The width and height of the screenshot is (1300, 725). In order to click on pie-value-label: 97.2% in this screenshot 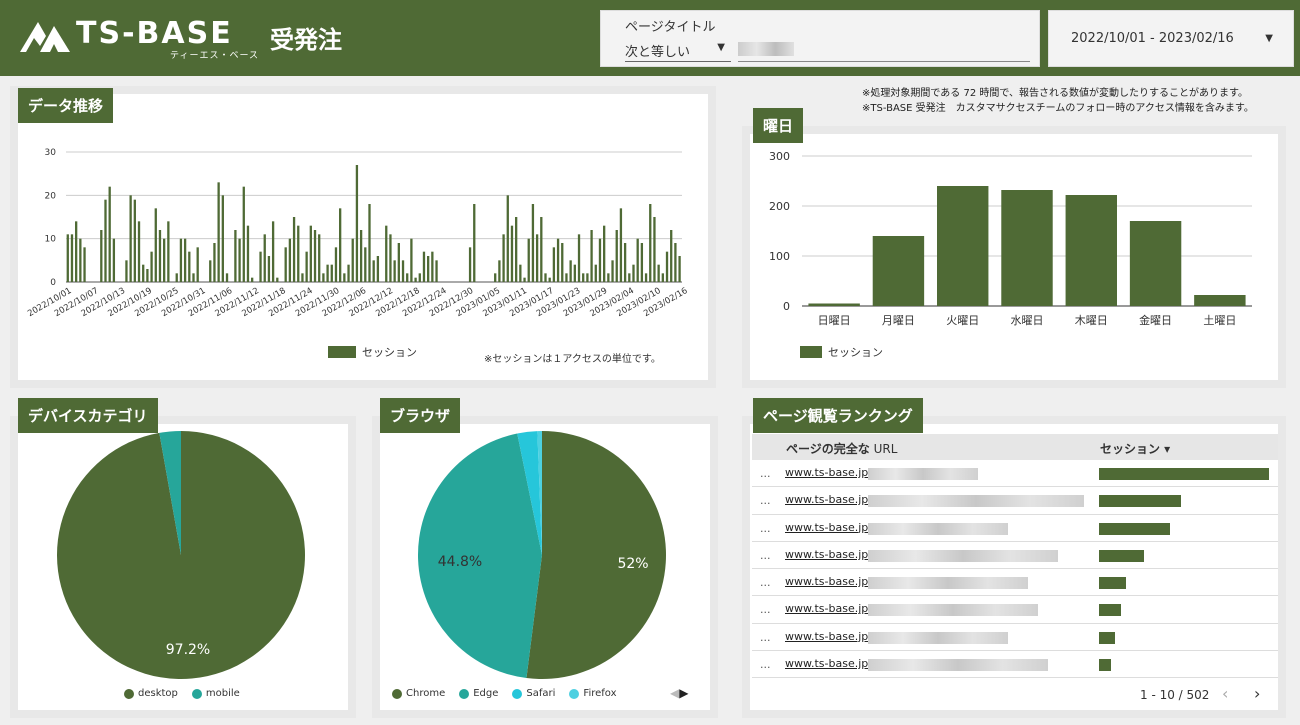, I will do `click(188, 650)`.